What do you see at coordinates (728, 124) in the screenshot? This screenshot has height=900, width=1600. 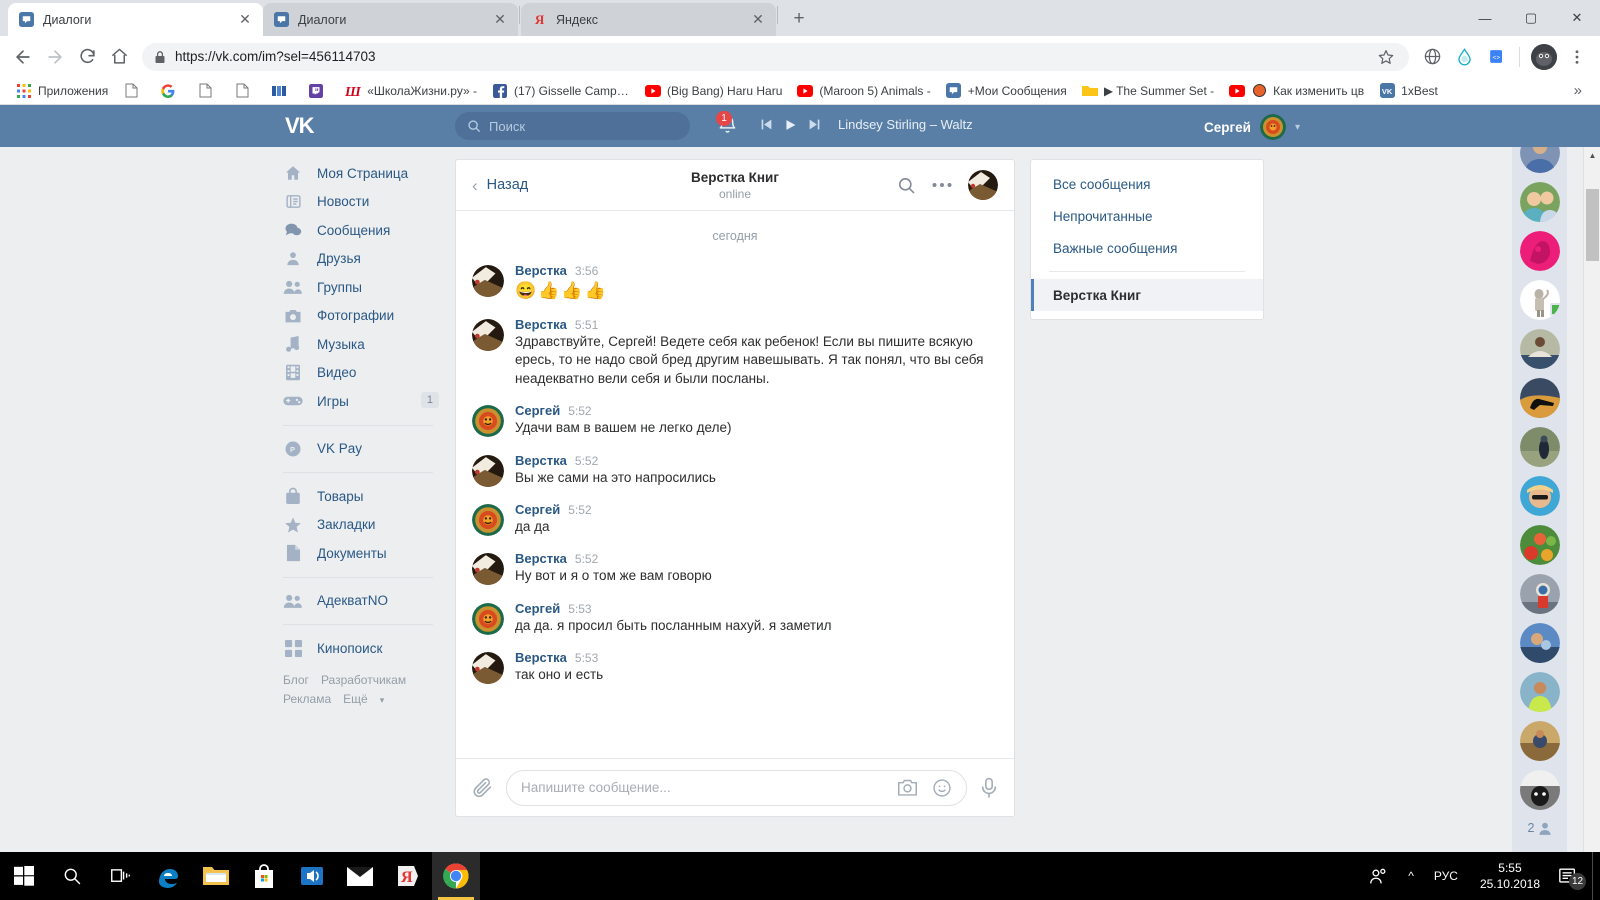 I see `notifications-bell: 1` at bounding box center [728, 124].